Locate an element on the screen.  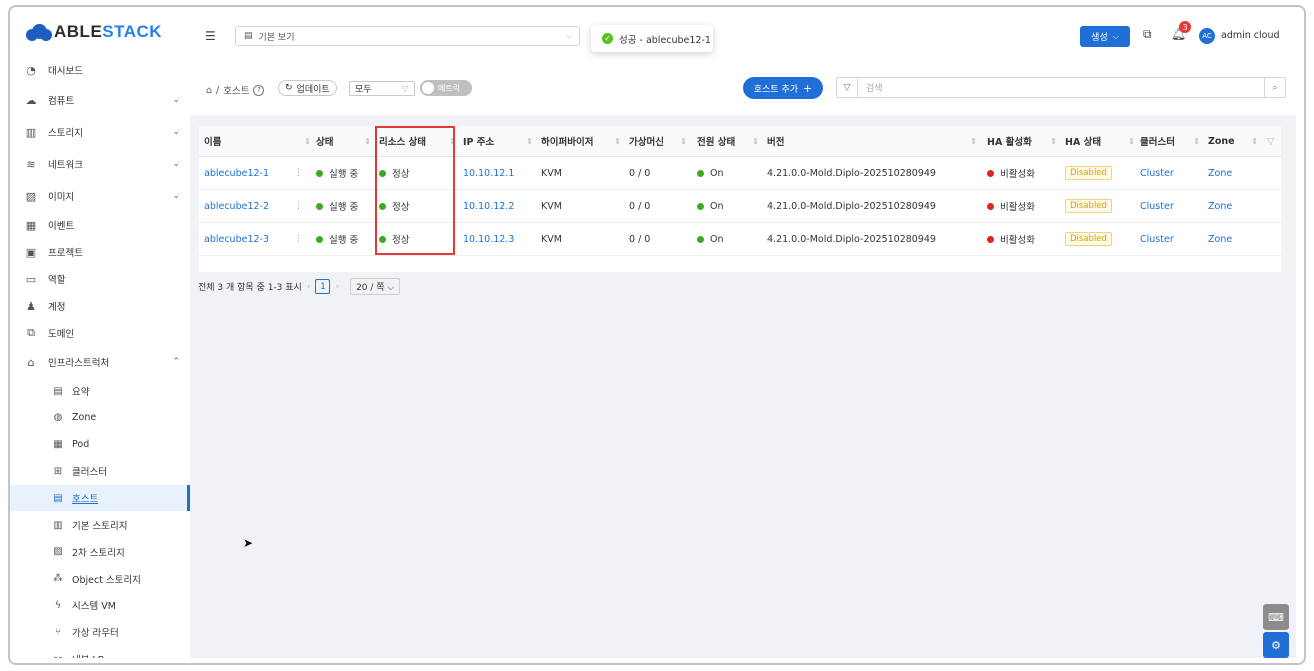
column-header: HA 활성화 ⇕ is located at coordinates (1022, 141).